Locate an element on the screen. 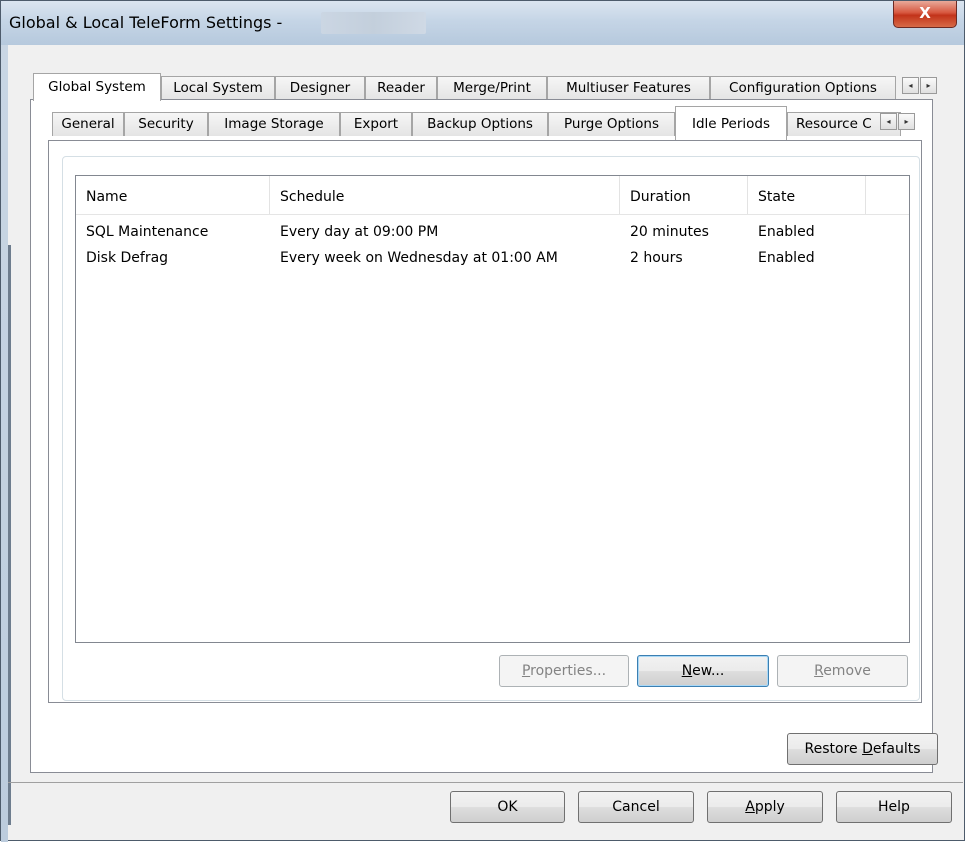 The width and height of the screenshot is (965, 842). cell-duration: 2 hours is located at coordinates (656, 258).